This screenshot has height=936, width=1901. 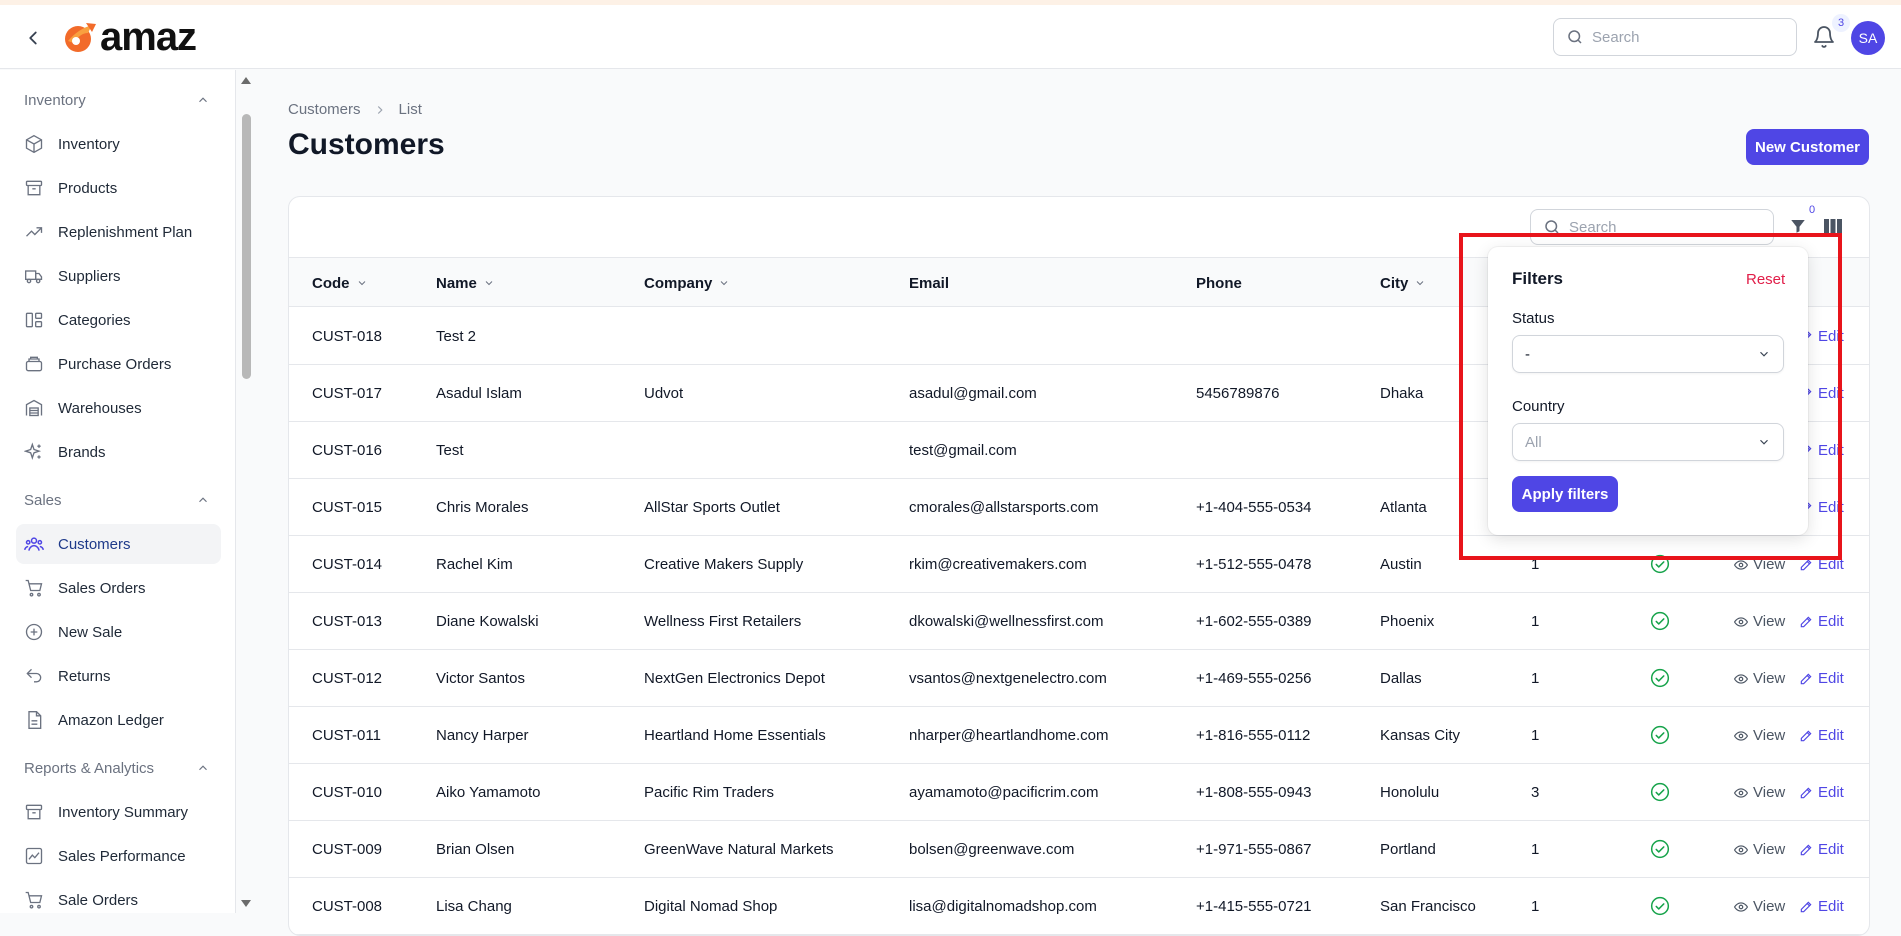 What do you see at coordinates (465, 283) in the screenshot?
I see `column-header-name: Name` at bounding box center [465, 283].